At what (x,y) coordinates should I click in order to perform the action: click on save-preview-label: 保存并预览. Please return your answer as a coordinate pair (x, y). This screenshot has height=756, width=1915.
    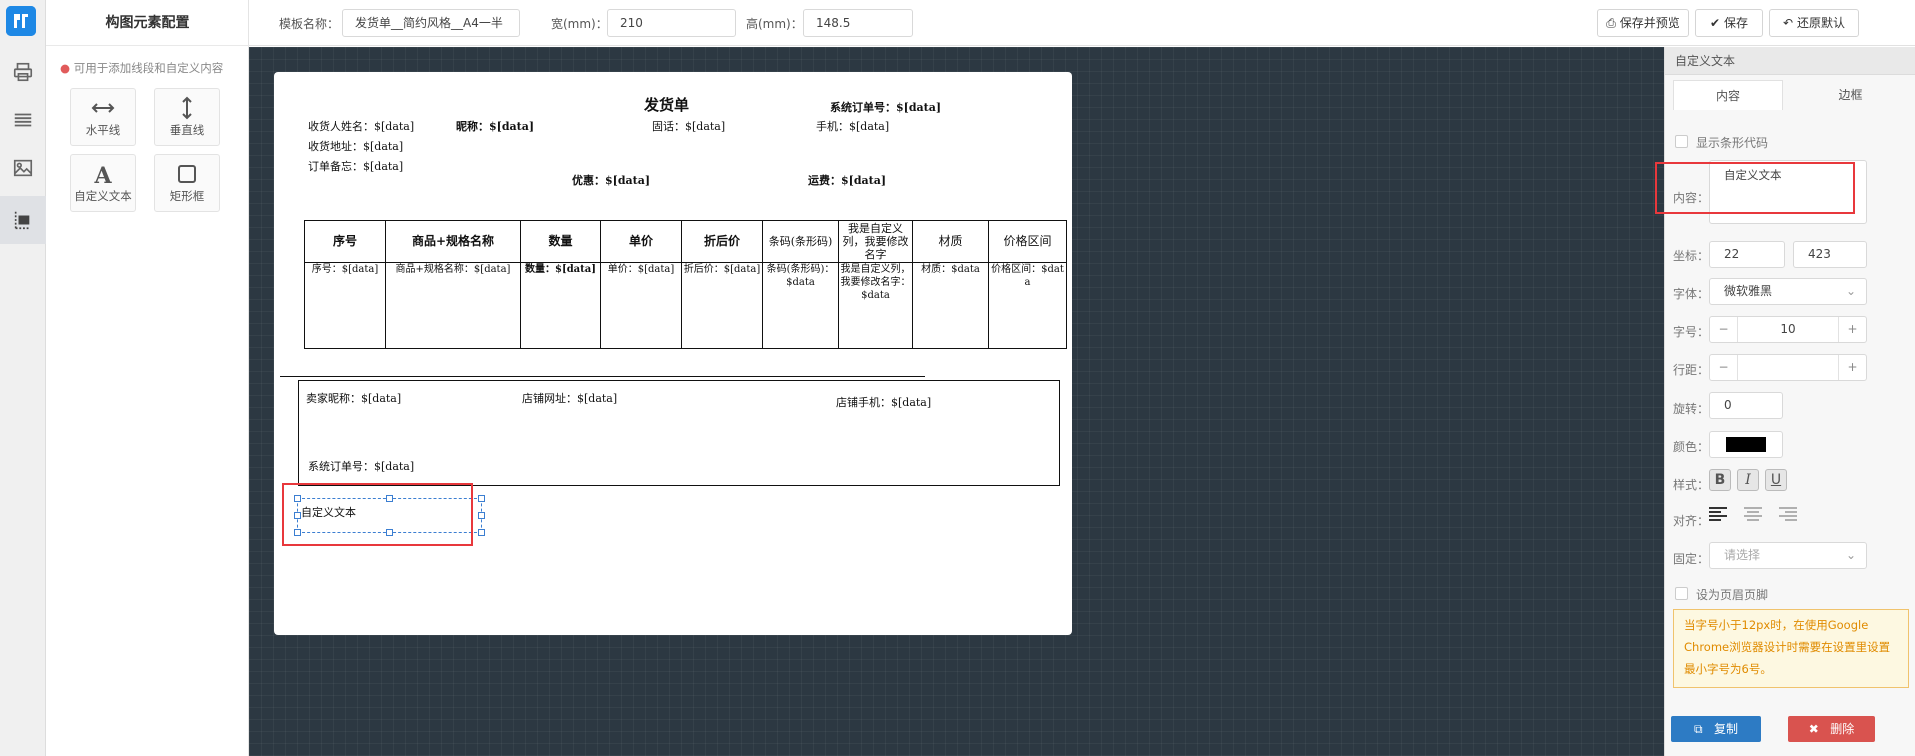
    Looking at the image, I should click on (1649, 23).